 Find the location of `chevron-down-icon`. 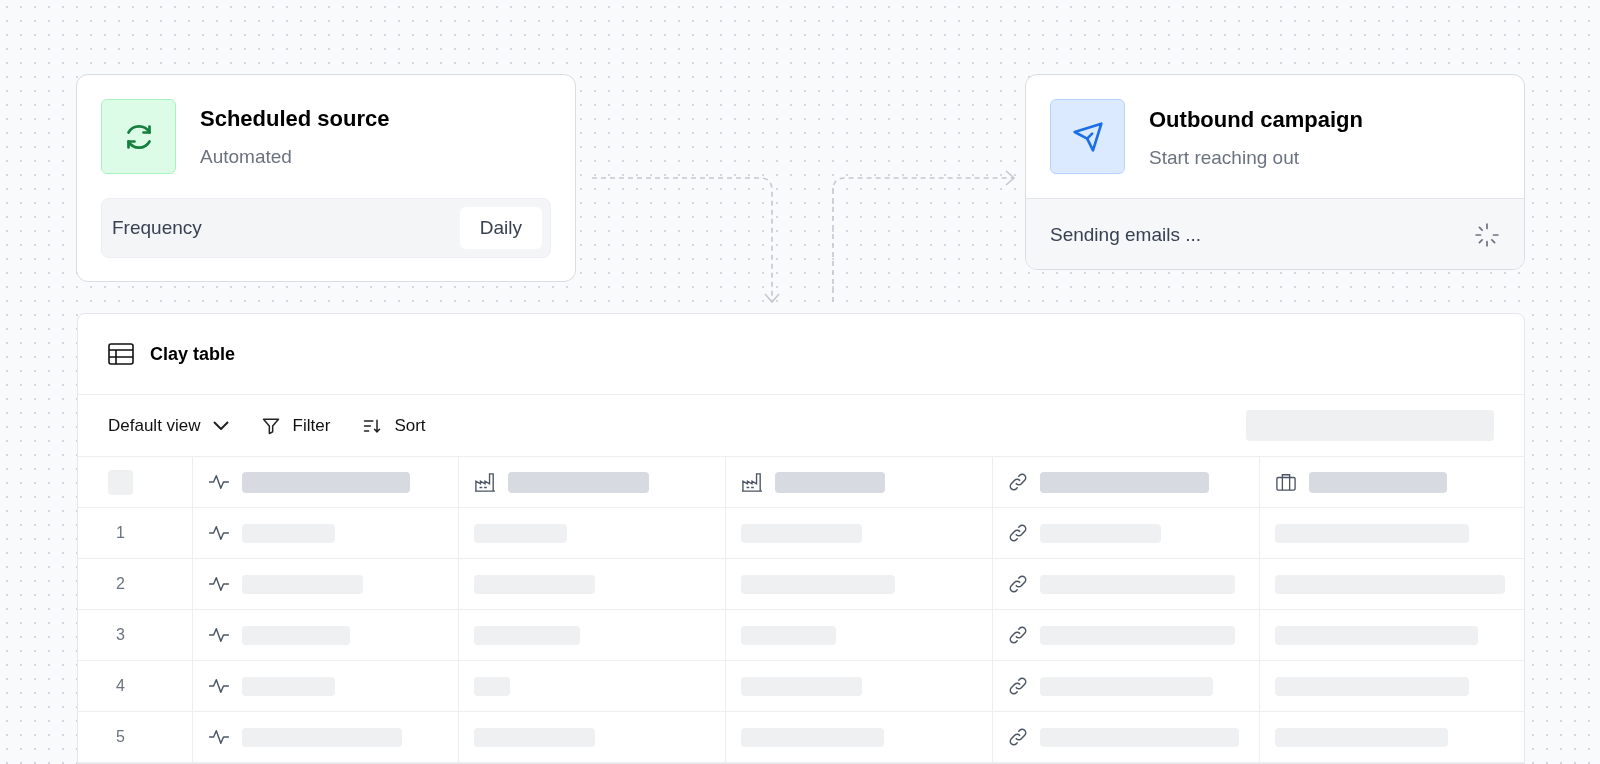

chevron-down-icon is located at coordinates (220, 425).